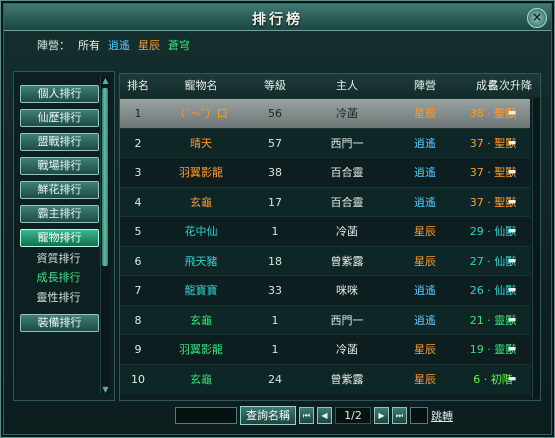  What do you see at coordinates (399, 415) in the screenshot?
I see `last-page-icon: ⏭` at bounding box center [399, 415].